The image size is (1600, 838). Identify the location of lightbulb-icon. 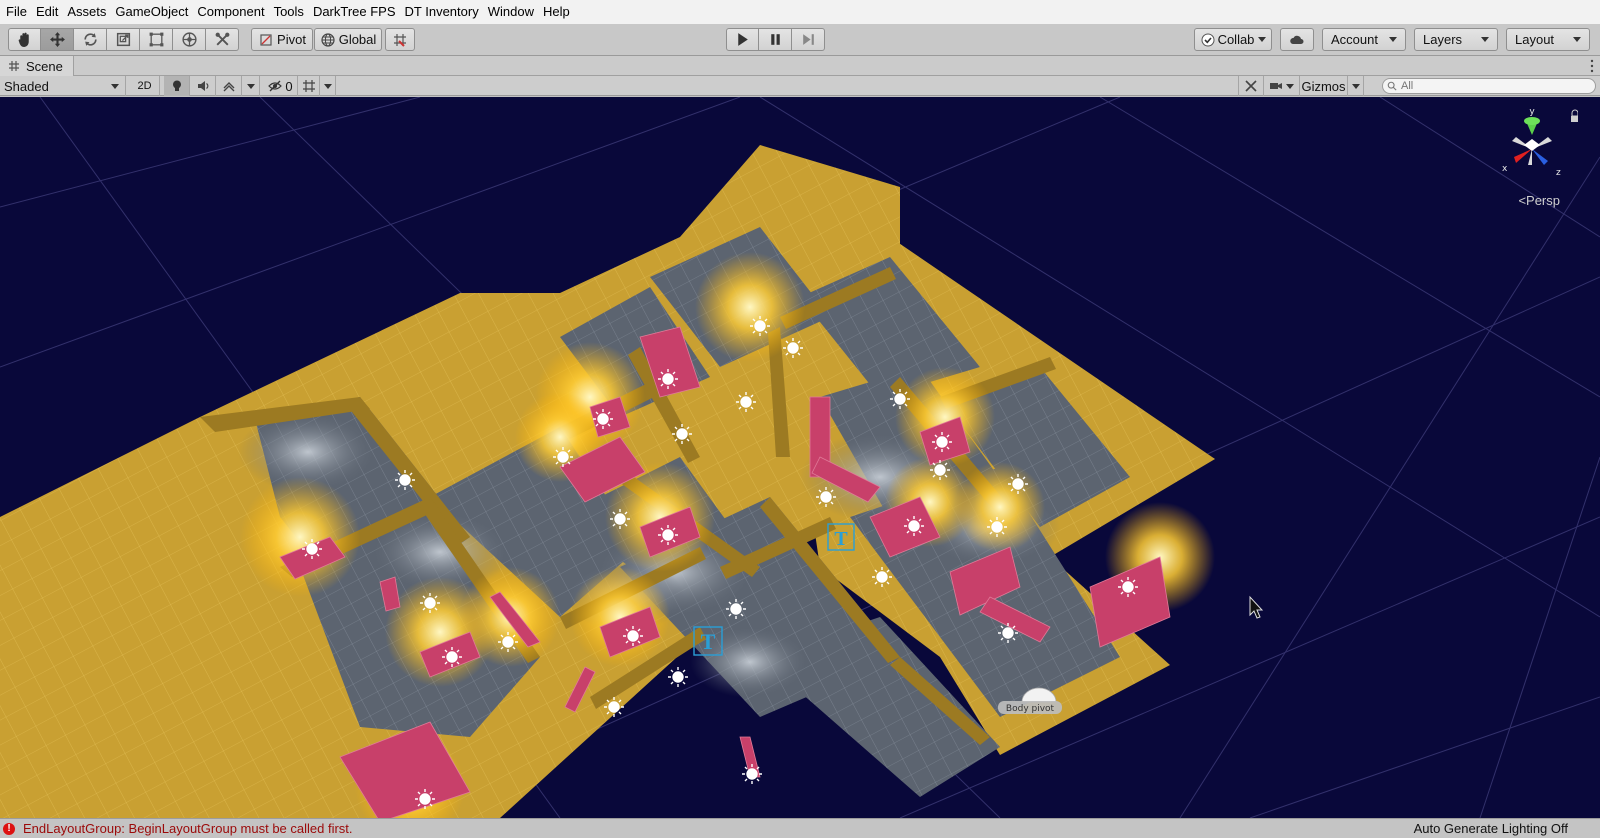
(176, 85).